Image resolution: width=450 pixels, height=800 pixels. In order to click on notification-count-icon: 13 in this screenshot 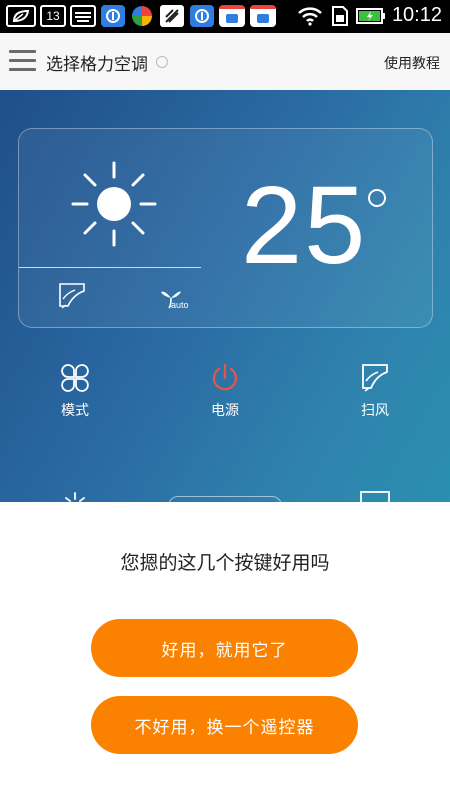, I will do `click(53, 16)`.